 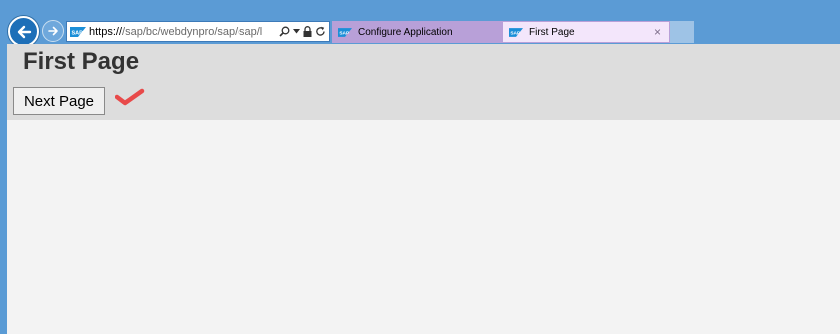 What do you see at coordinates (552, 32) in the screenshot?
I see `tab-label: First Page` at bounding box center [552, 32].